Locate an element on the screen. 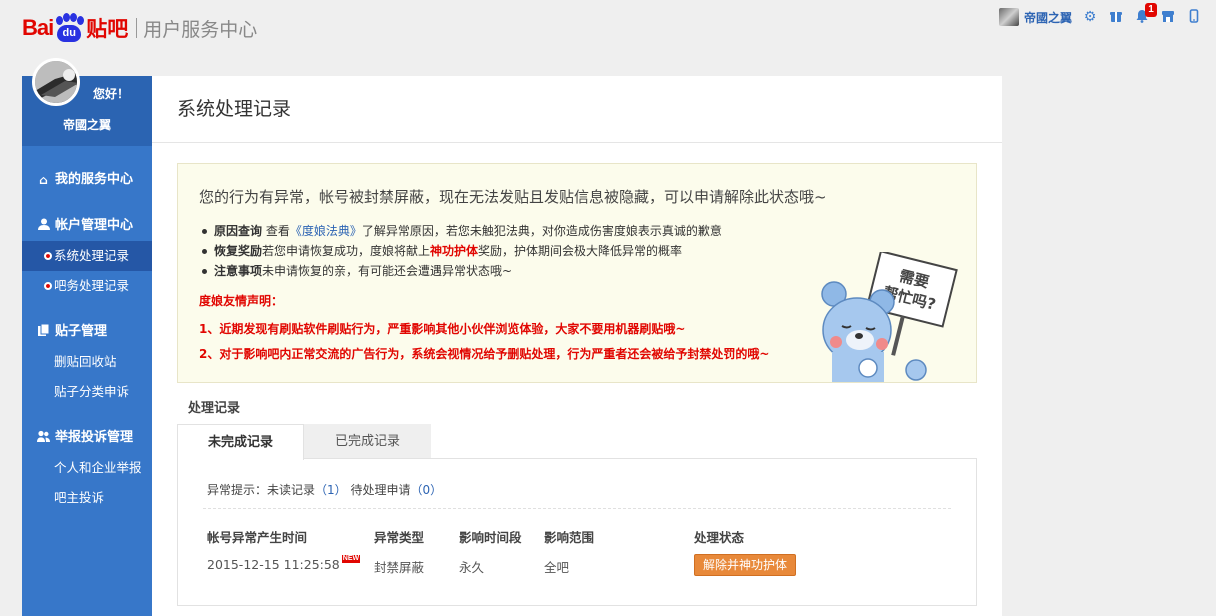 The height and width of the screenshot is (616, 1216). tab-incomplete-records: 未完成记录 is located at coordinates (240, 442).